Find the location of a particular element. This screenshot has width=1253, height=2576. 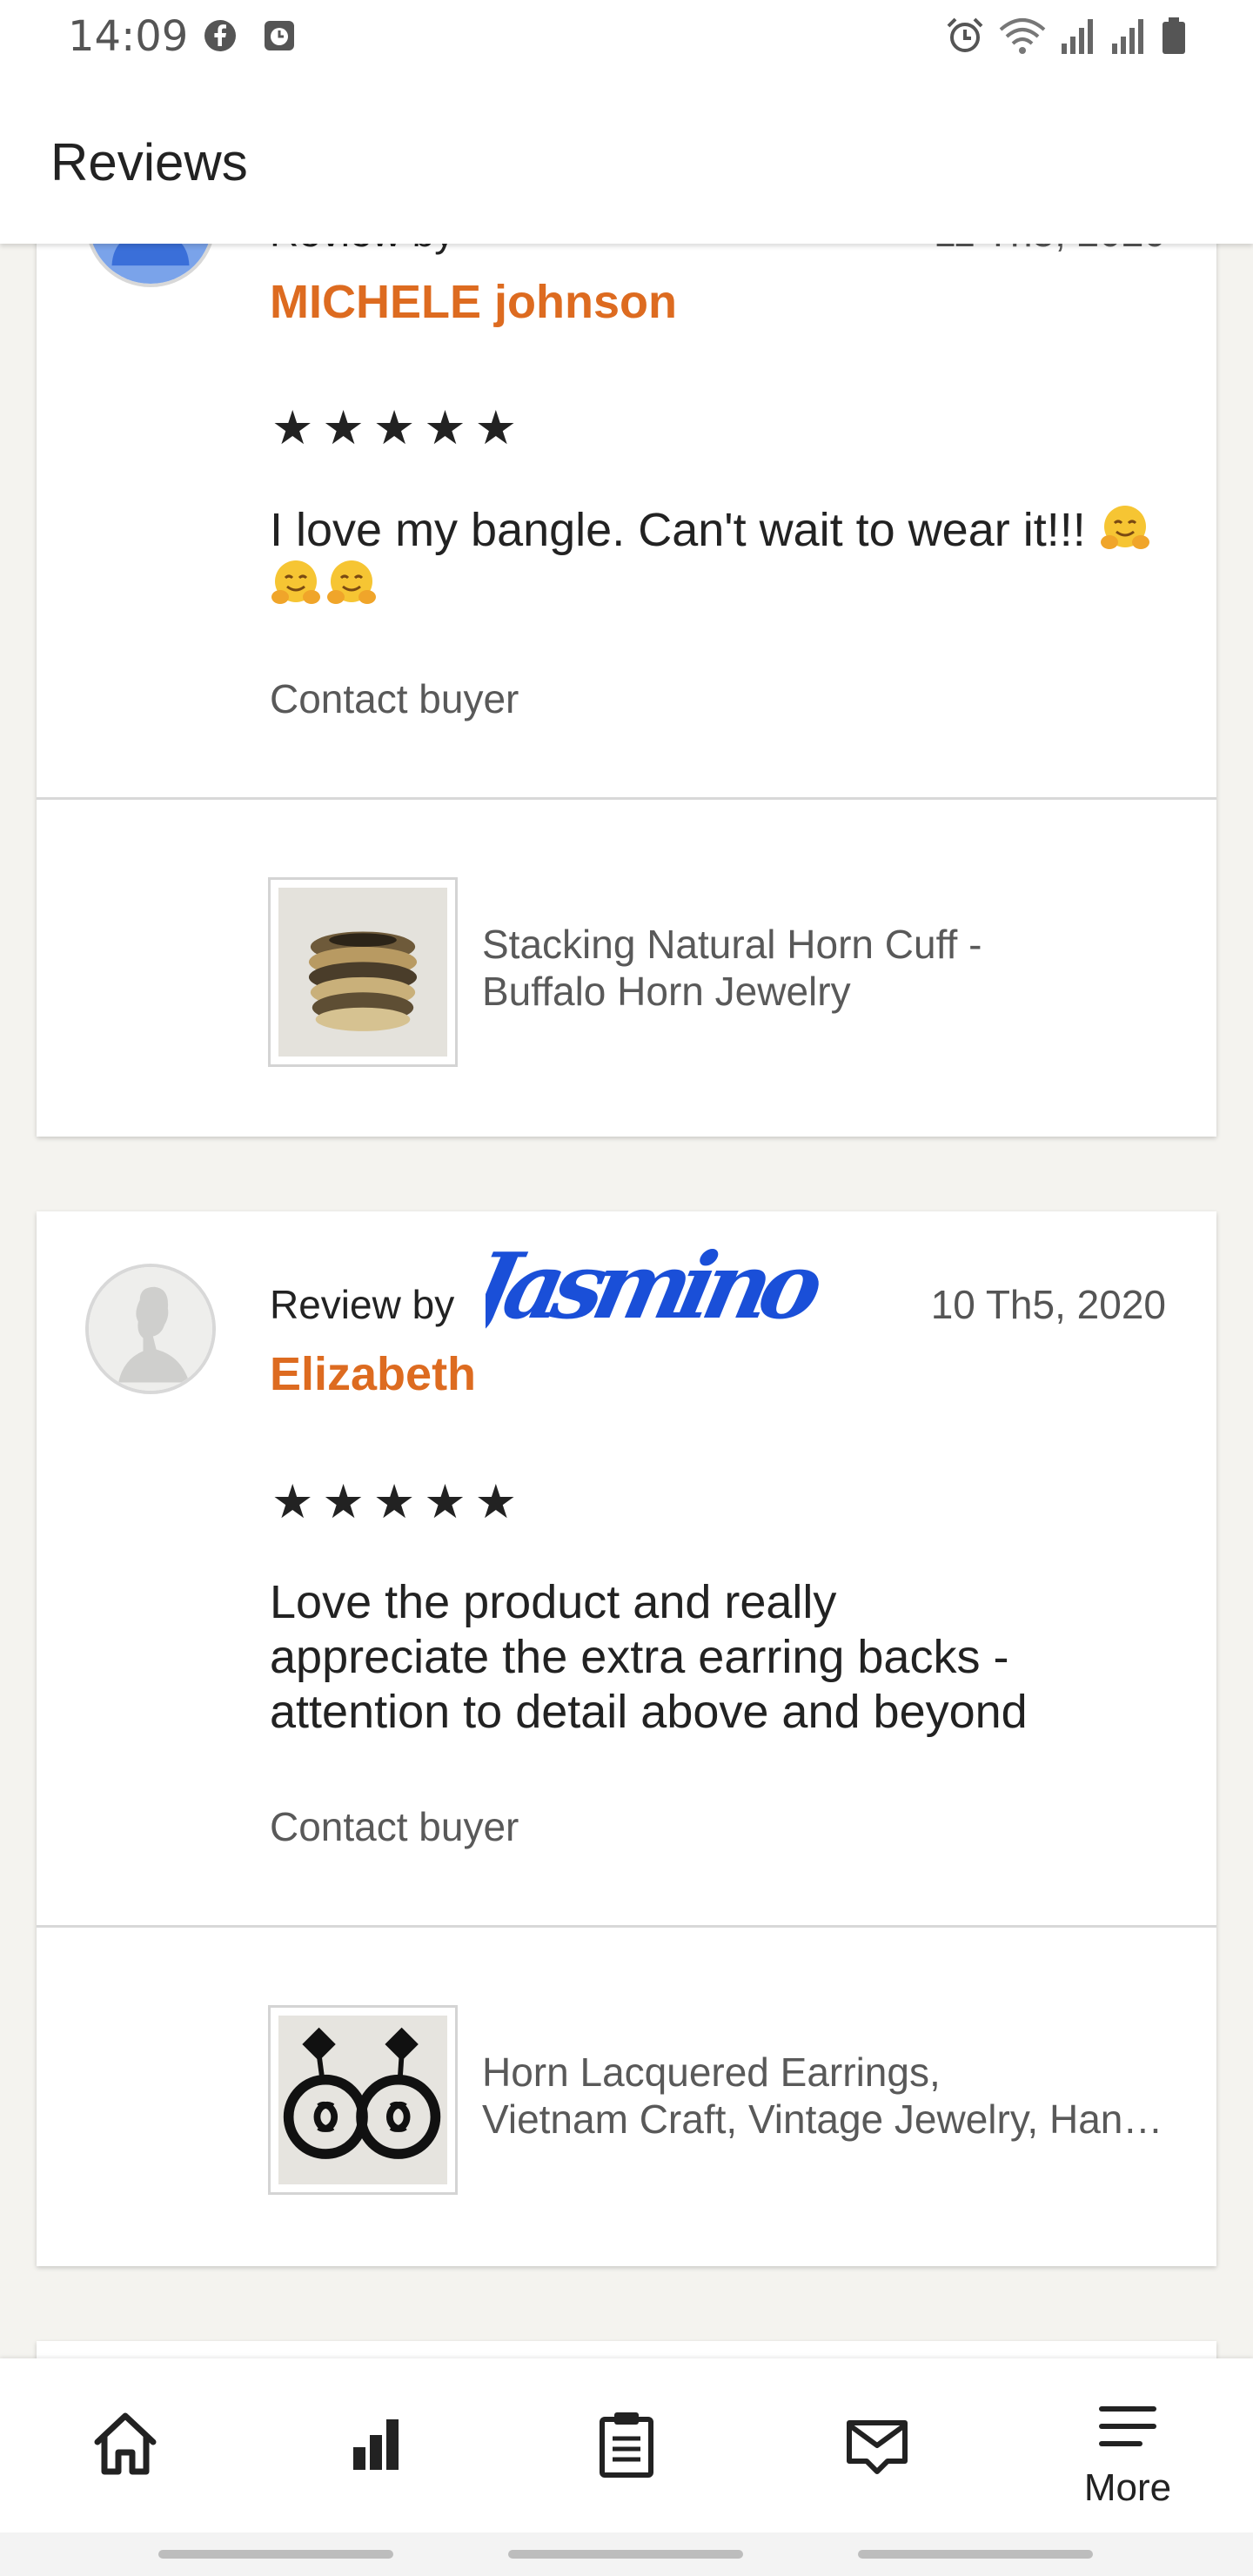

home-icon is located at coordinates (125, 2443).